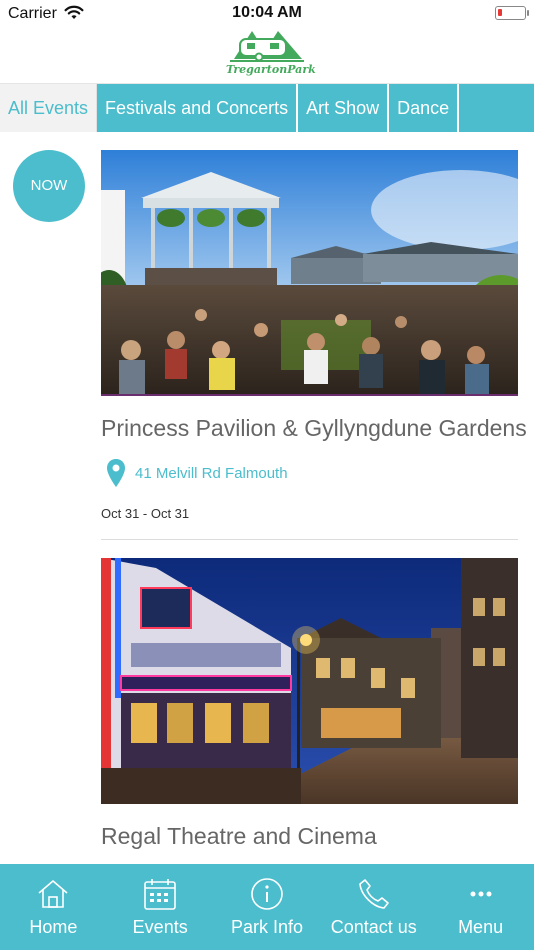 This screenshot has width=534, height=950. Describe the element at coordinates (344, 108) in the screenshot. I see `tab-art-show: Art Show` at that location.